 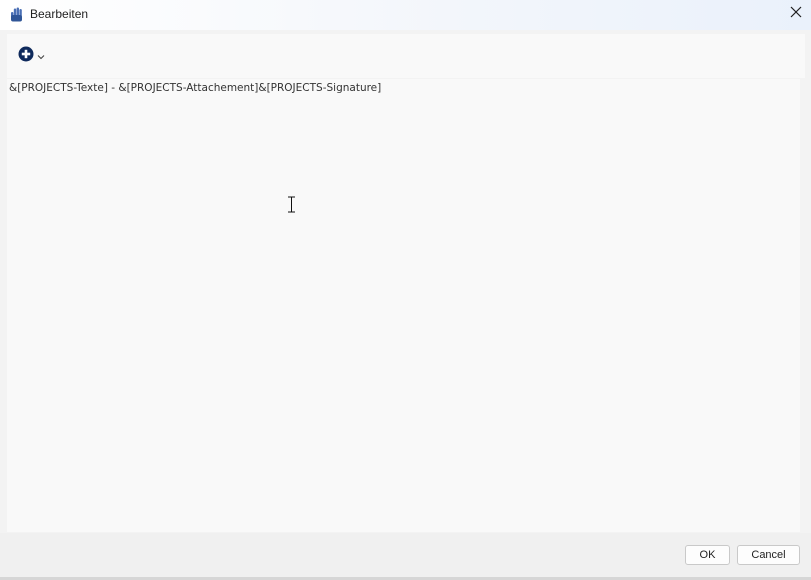 What do you see at coordinates (406, 56) in the screenshot?
I see `toolbar` at bounding box center [406, 56].